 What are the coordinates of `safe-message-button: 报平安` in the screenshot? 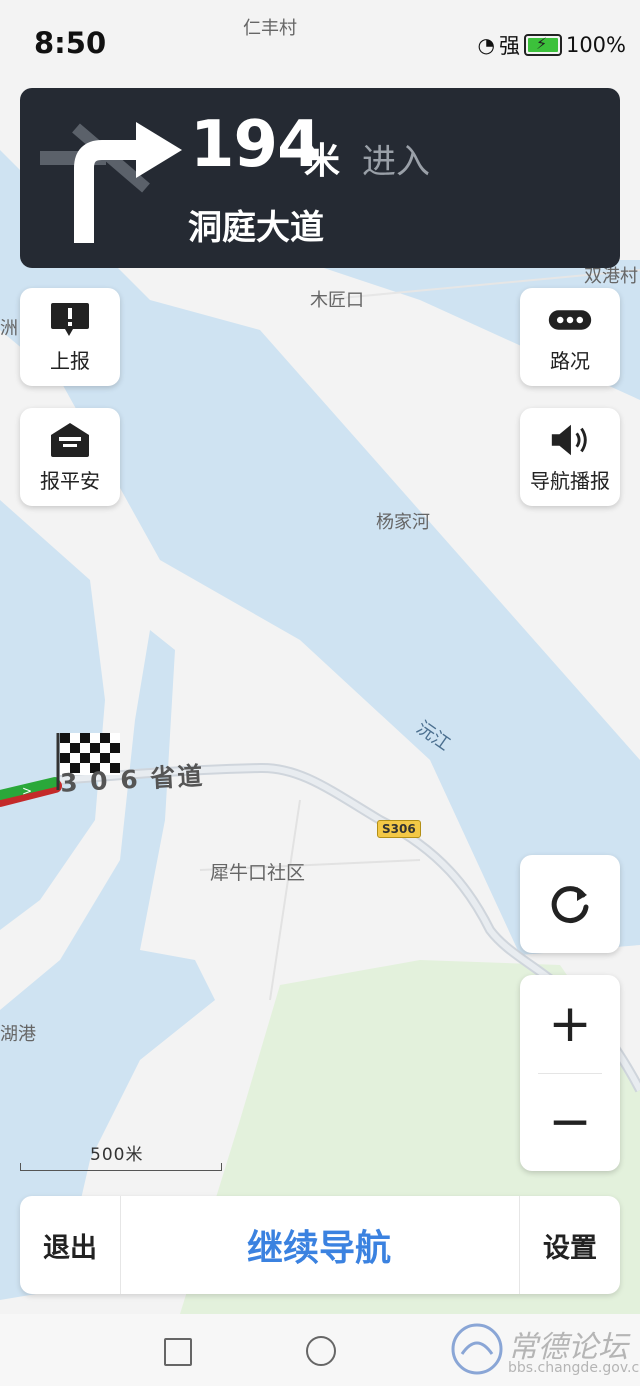 It's located at (70, 457).